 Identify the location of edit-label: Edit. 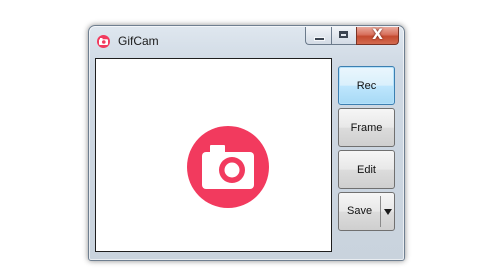
(366, 169).